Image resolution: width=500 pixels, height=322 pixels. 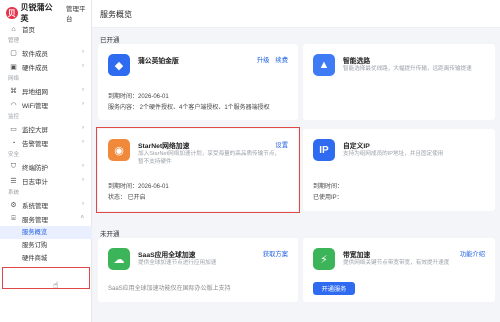 I want to click on sidebar-item-label: 软件成员, so click(x=35, y=54).